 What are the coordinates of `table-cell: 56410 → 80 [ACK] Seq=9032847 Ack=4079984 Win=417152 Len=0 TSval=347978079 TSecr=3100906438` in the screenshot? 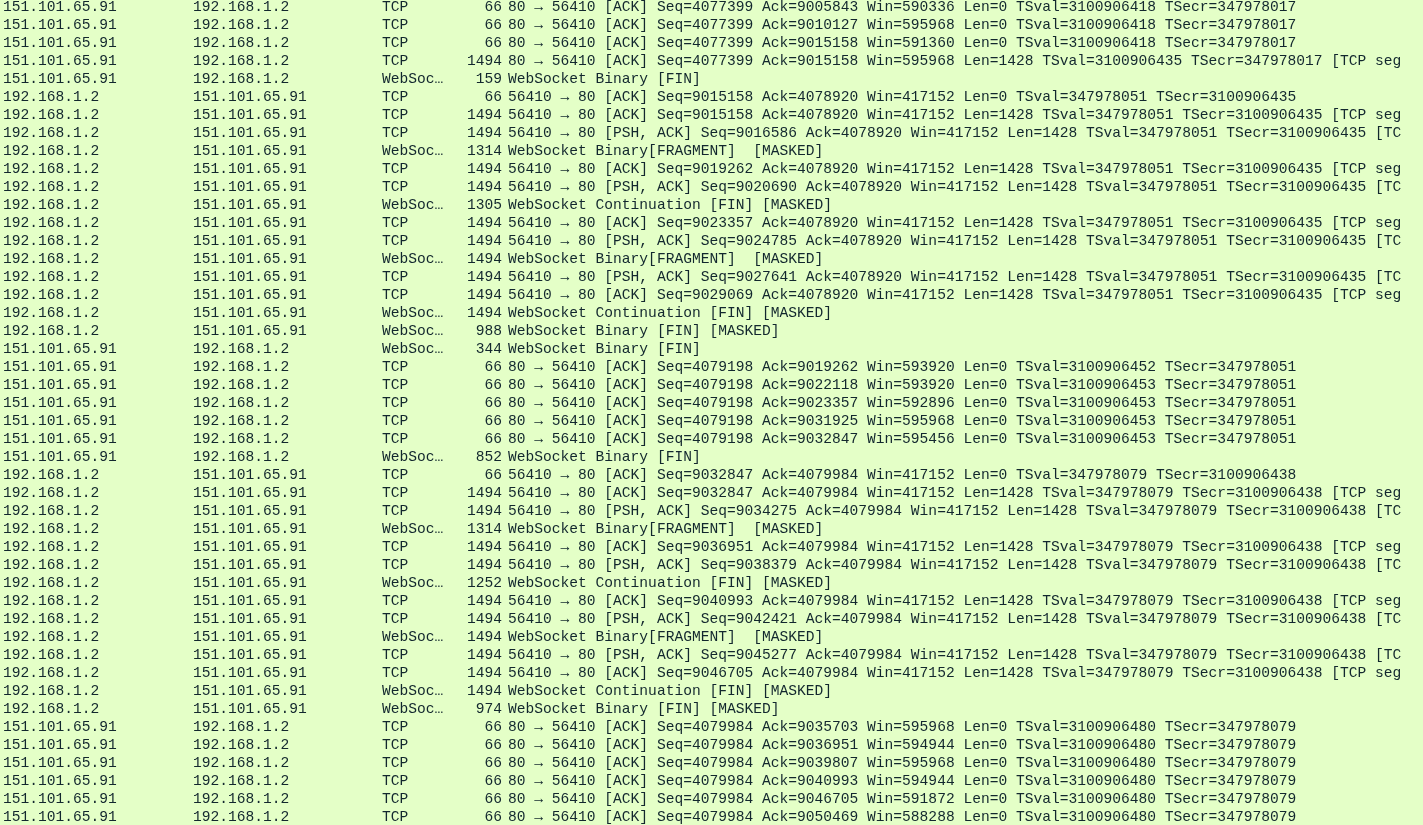 It's located at (902, 475).